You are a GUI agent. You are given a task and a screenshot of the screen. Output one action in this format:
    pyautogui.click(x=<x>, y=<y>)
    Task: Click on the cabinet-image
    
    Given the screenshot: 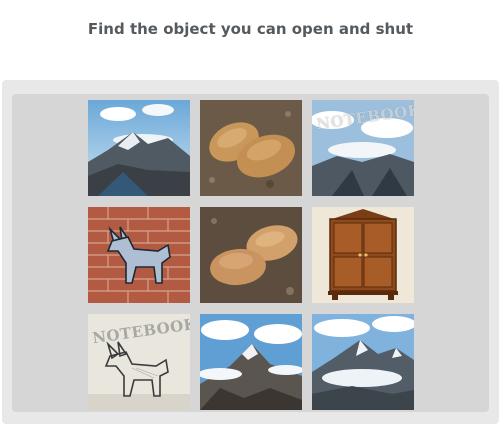 What is the action you would take?
    pyautogui.click(x=363, y=255)
    